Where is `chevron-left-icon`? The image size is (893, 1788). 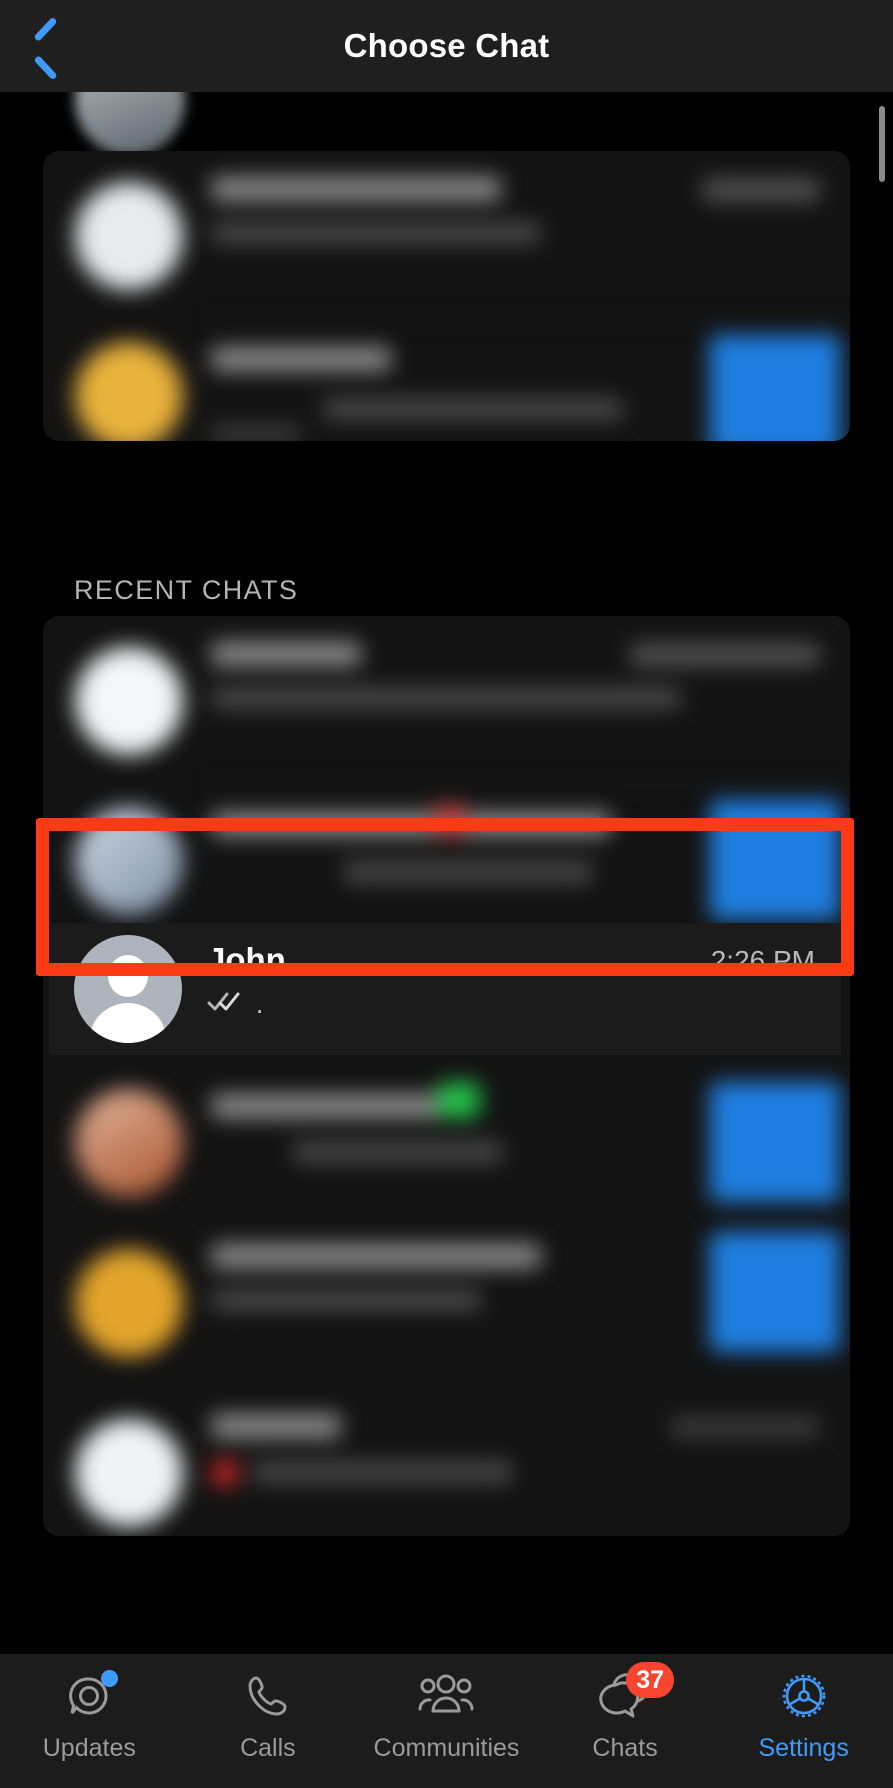
chevron-left-icon is located at coordinates (50, 46).